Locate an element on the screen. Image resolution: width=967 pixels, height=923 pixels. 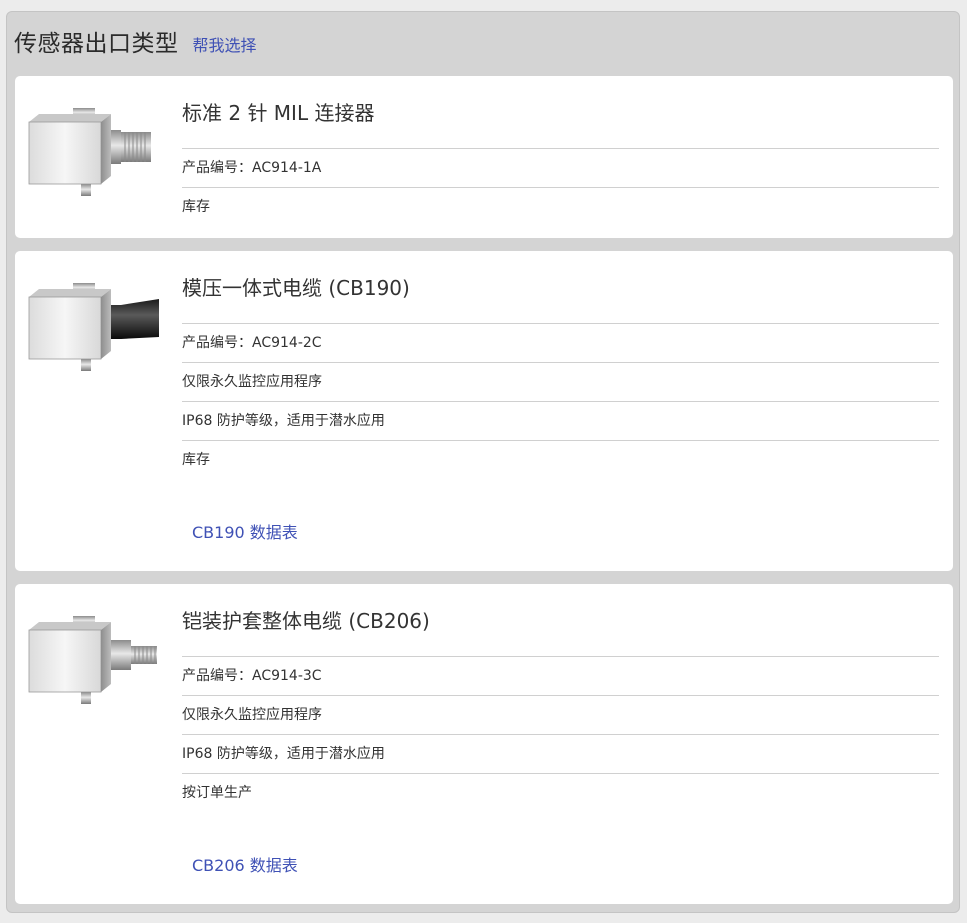
product-title: 模压一体式电缆 (CB190) is located at coordinates (560, 299).